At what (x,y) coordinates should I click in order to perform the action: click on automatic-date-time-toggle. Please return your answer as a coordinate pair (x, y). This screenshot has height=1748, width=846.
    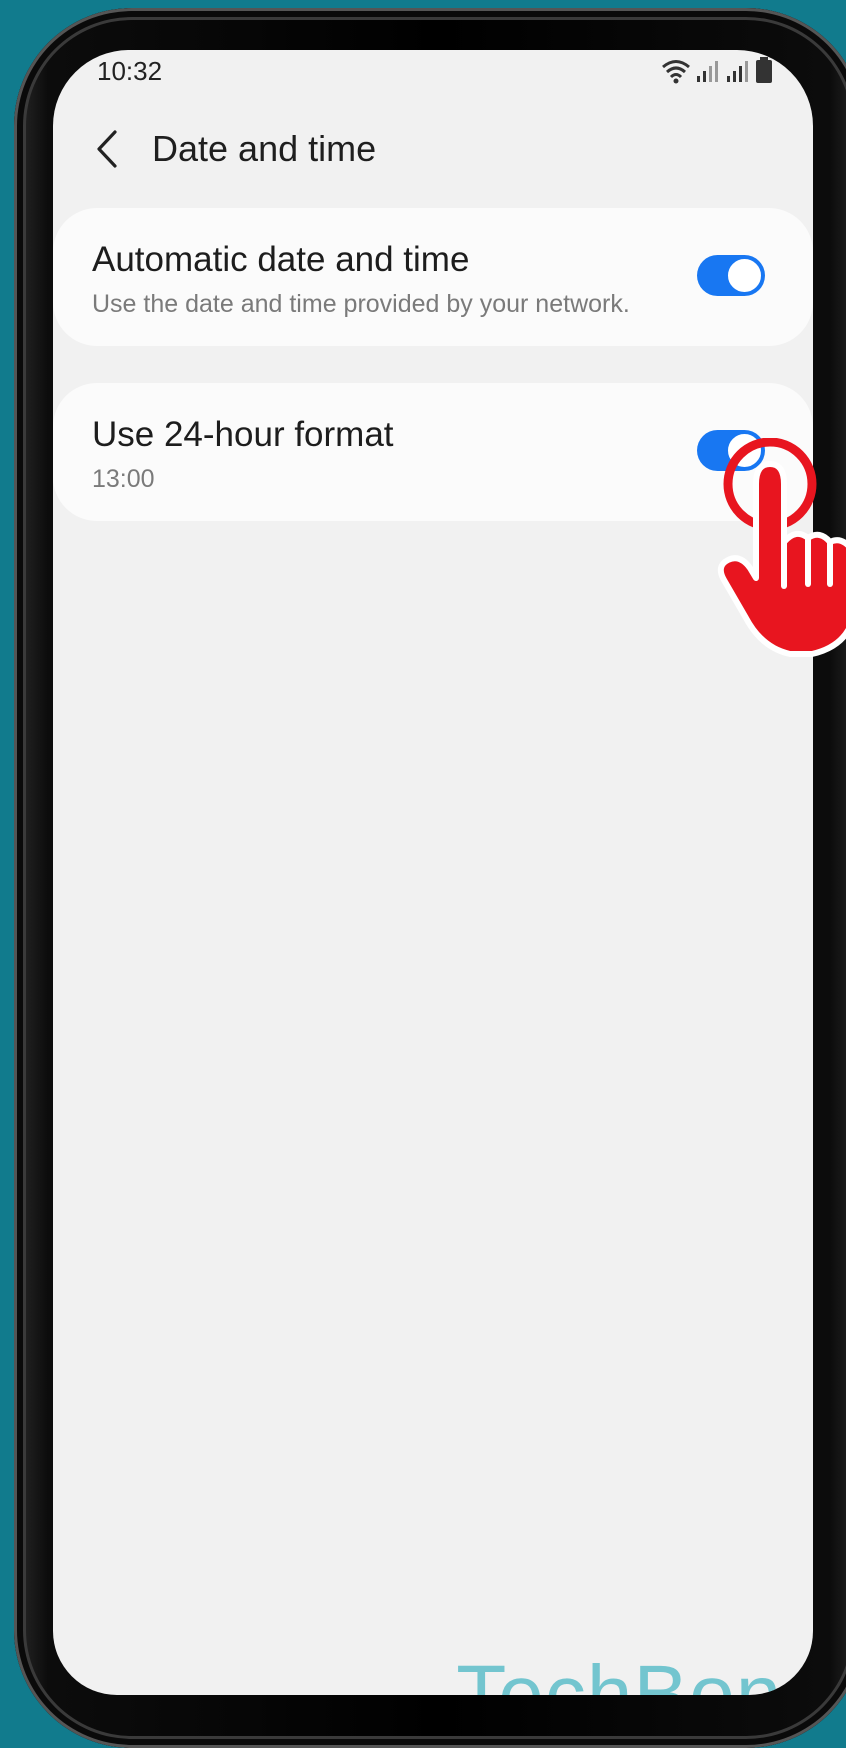
    Looking at the image, I should click on (731, 275).